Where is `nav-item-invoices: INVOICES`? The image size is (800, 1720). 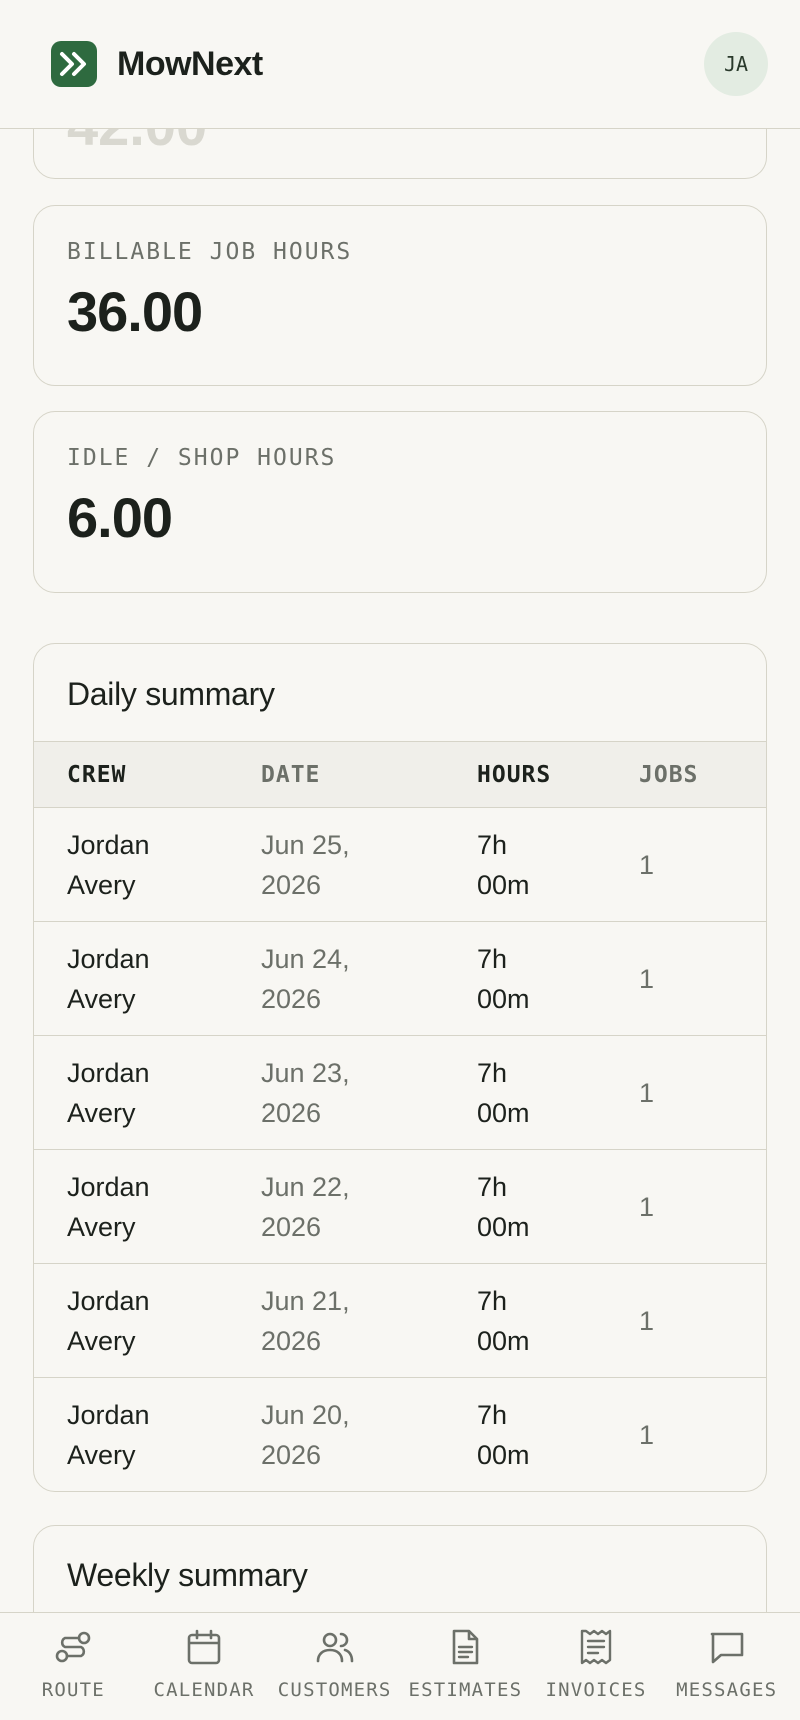
nav-item-invoices: INVOICES is located at coordinates (596, 1666).